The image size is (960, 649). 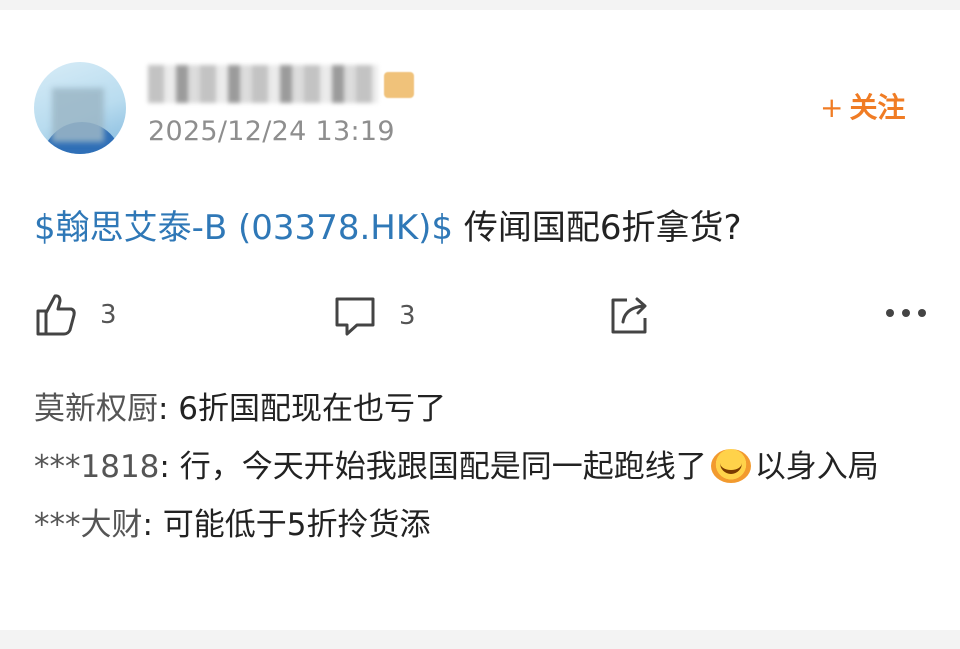 I want to click on share-icon, so click(x=629, y=315).